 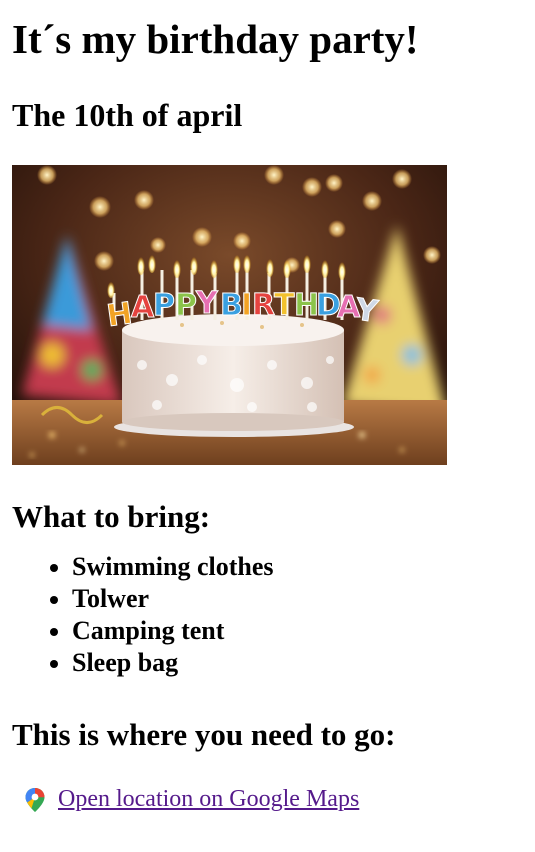 What do you see at coordinates (208, 799) in the screenshot?
I see `open-google-maps-link: Open location on Google Maps` at bounding box center [208, 799].